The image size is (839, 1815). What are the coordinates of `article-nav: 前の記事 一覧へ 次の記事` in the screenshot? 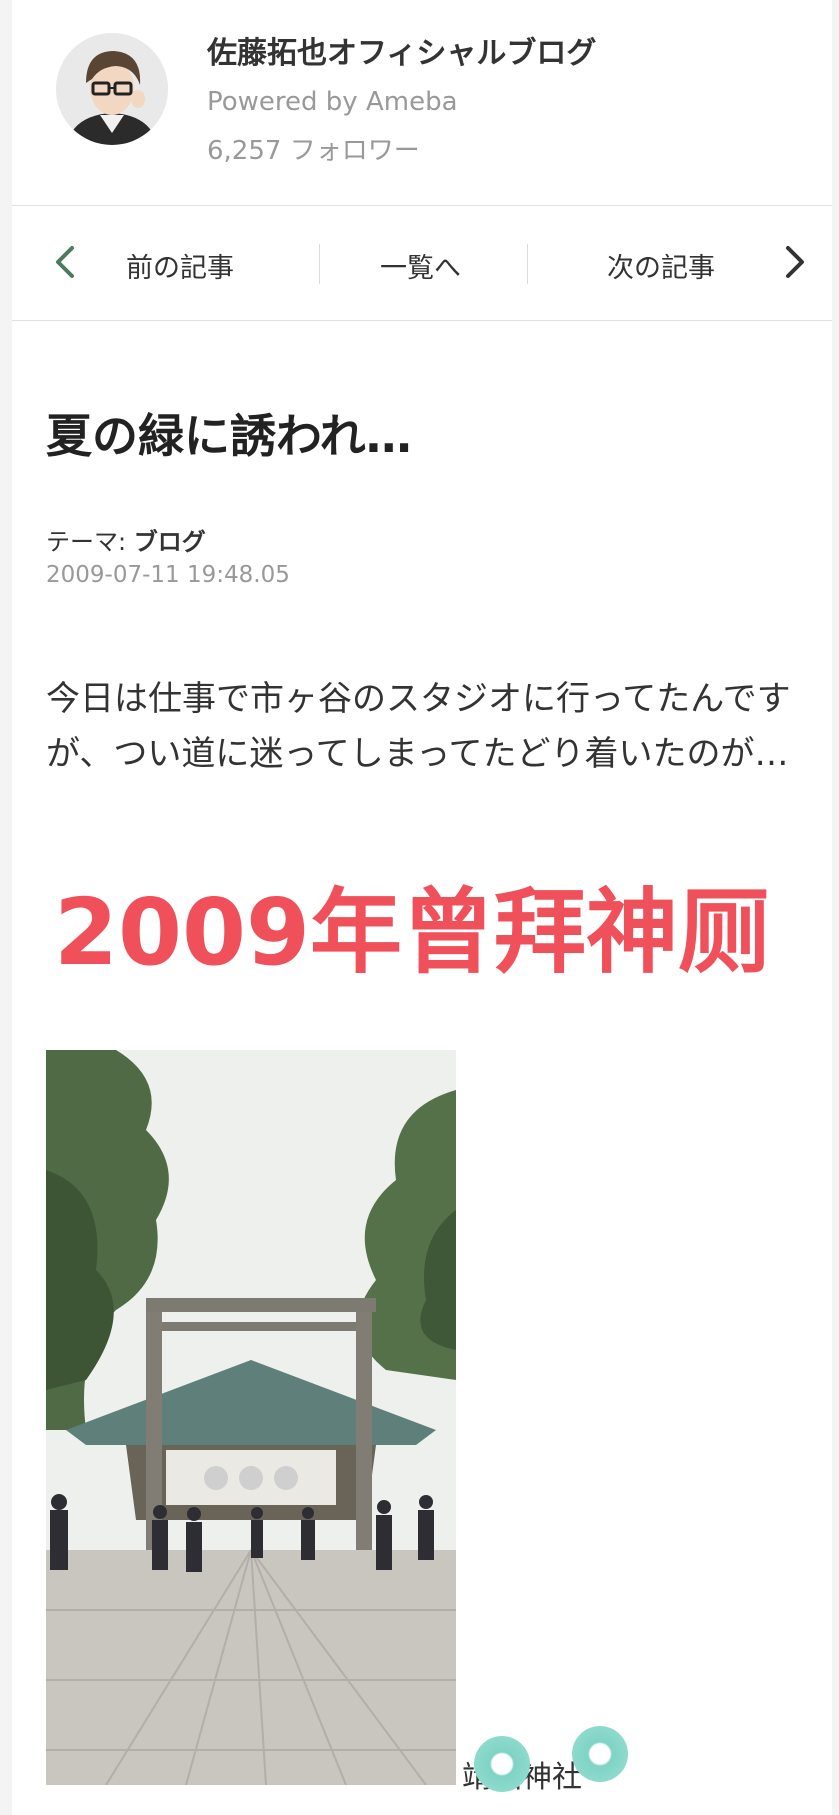 It's located at (422, 263).